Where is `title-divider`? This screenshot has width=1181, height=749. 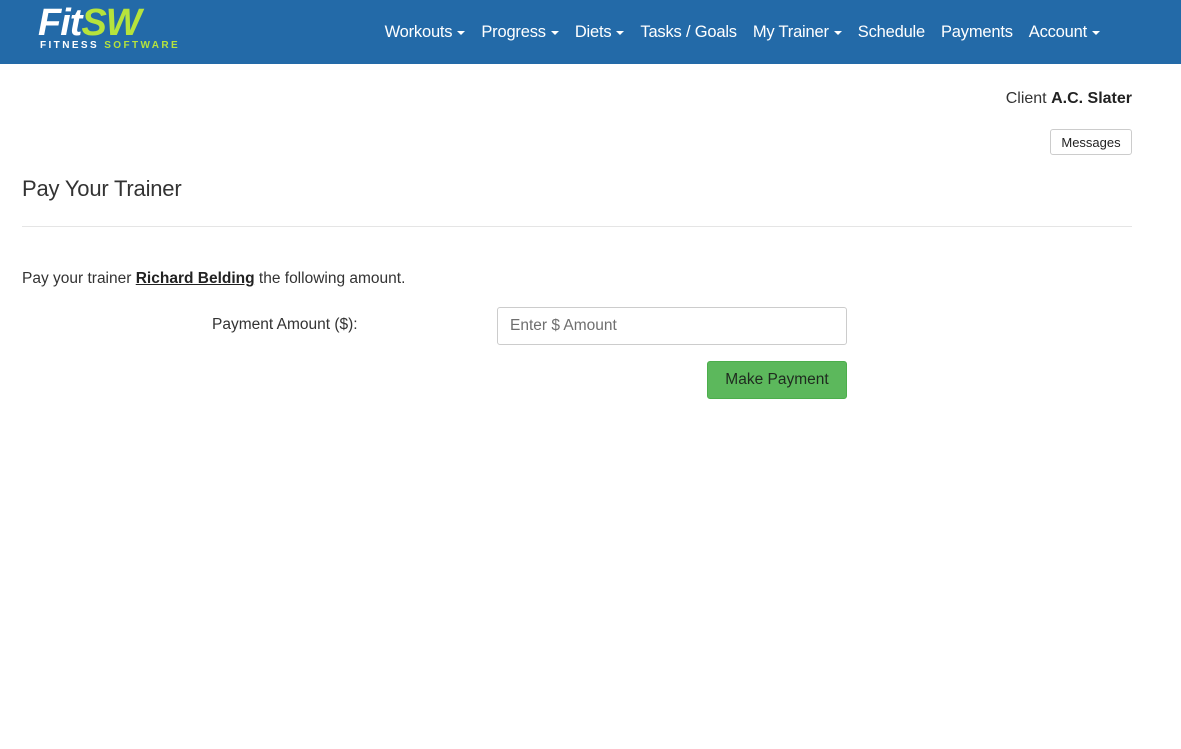 title-divider is located at coordinates (577, 226).